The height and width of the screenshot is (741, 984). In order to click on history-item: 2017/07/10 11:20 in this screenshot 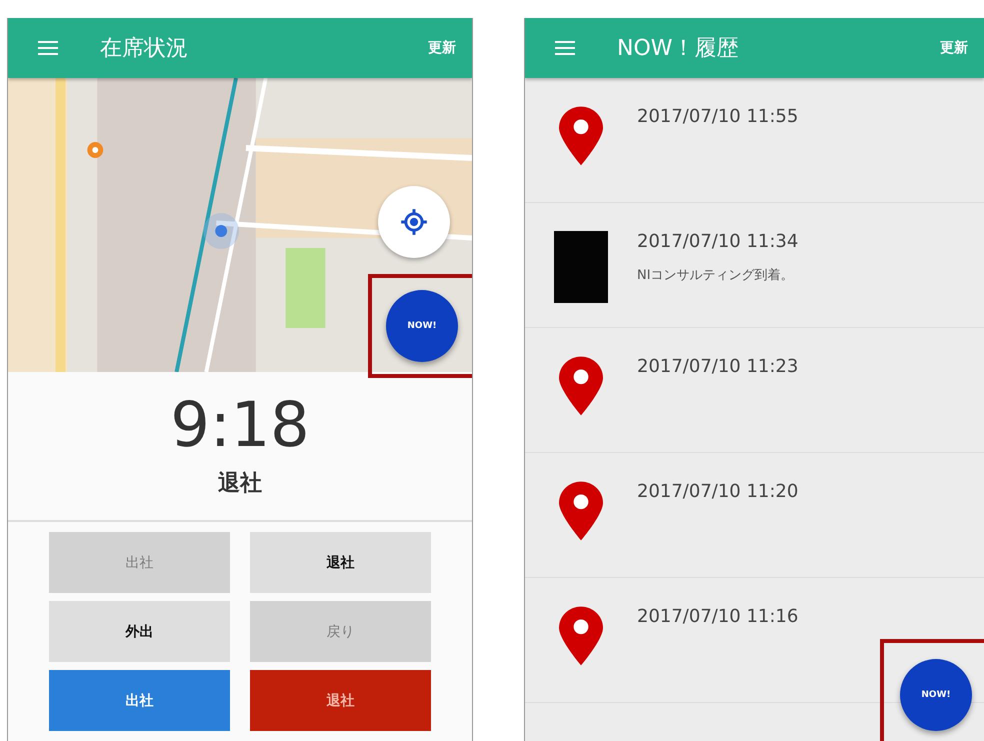, I will do `click(754, 515)`.